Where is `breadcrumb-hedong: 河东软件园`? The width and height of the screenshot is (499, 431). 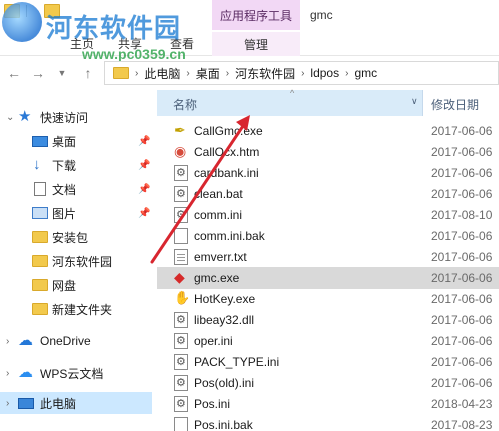 breadcrumb-hedong: 河东软件园 is located at coordinates (265, 73).